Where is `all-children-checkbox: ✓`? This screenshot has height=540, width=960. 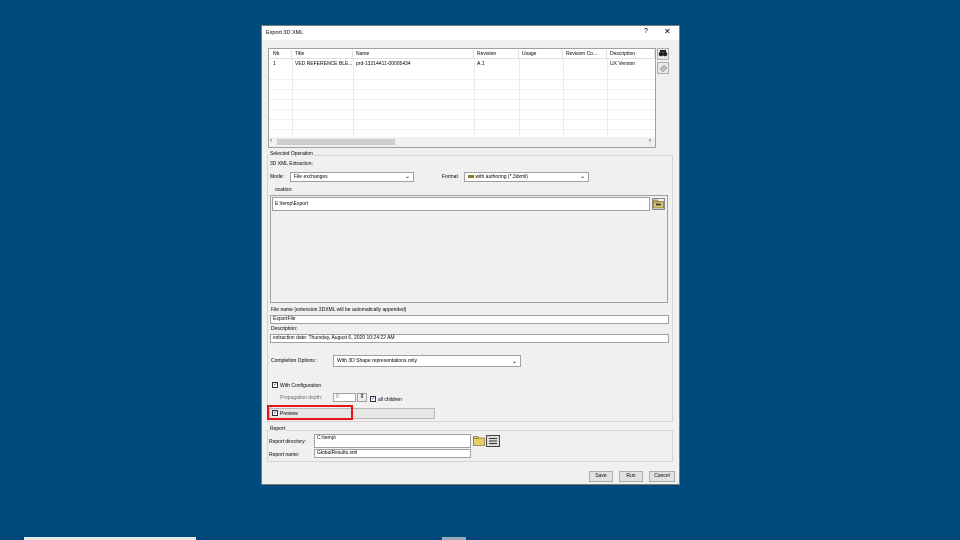
all-children-checkbox: ✓ is located at coordinates (373, 399).